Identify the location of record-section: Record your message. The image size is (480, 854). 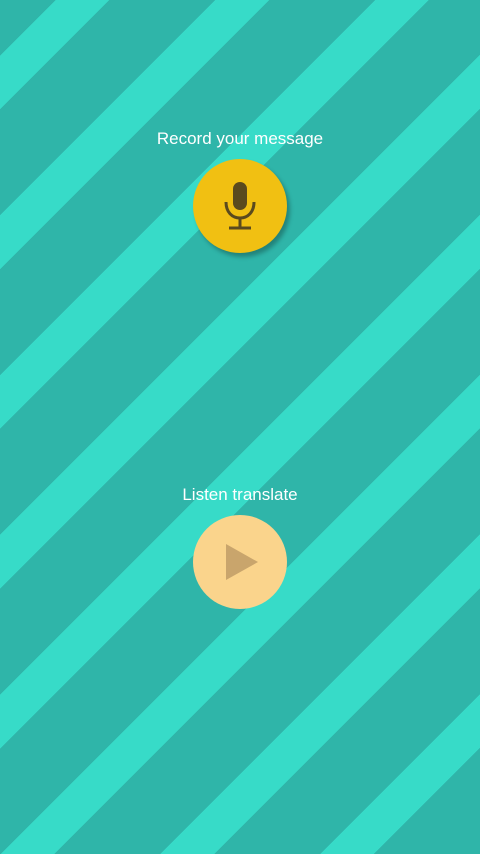
(240, 190).